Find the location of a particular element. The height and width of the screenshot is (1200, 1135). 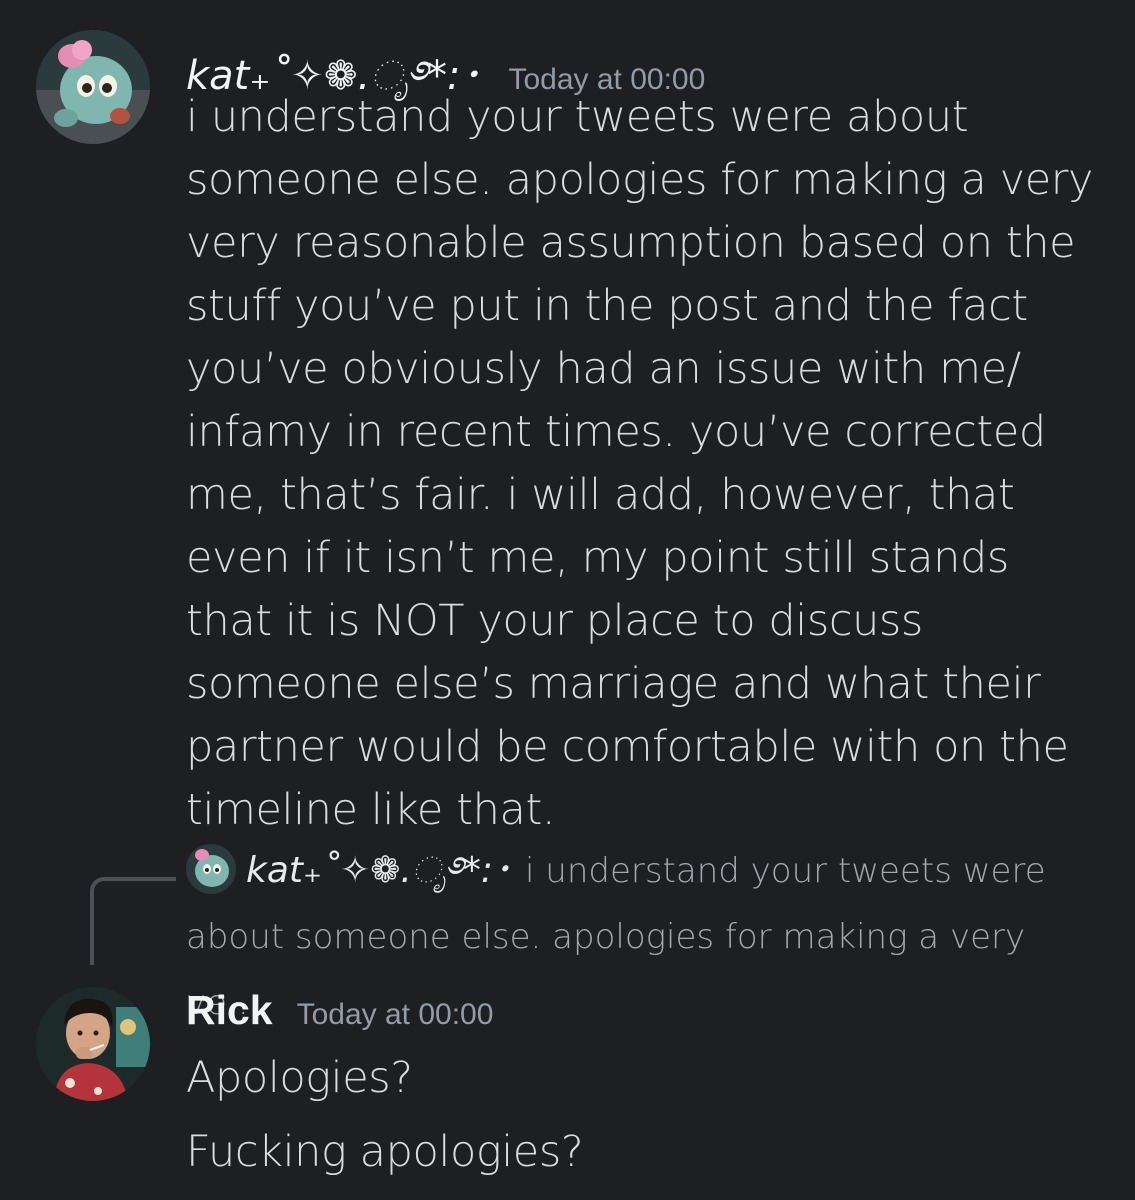

reply-username: kat₊˚✧❁.ೃ࿔*:･ is located at coordinates (378, 870).